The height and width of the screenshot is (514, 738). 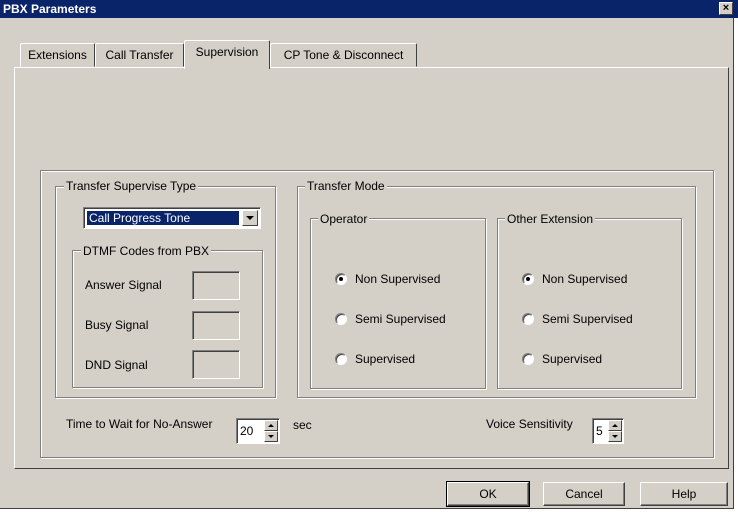 I want to click on title-bar: PBX Parameters ×, so click(x=369, y=9).